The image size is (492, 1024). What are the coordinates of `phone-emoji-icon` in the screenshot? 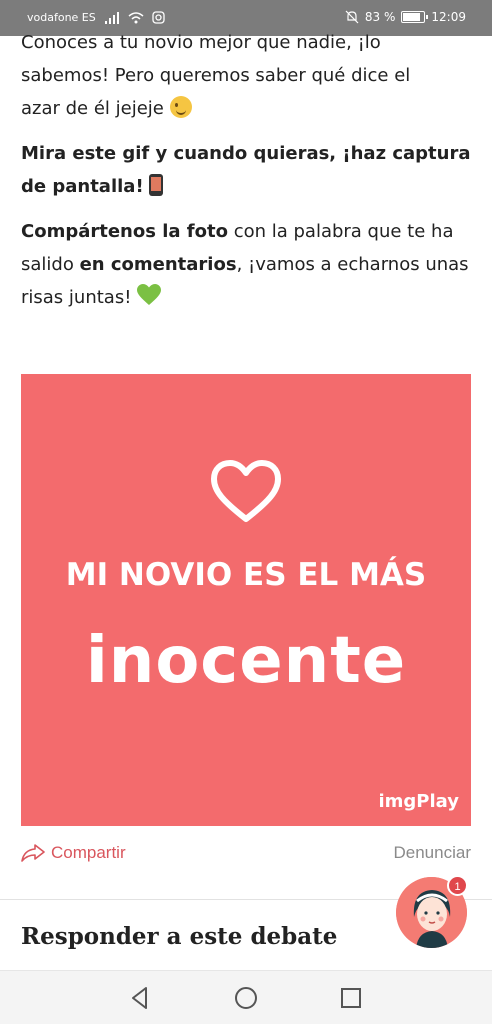 It's located at (156, 185).